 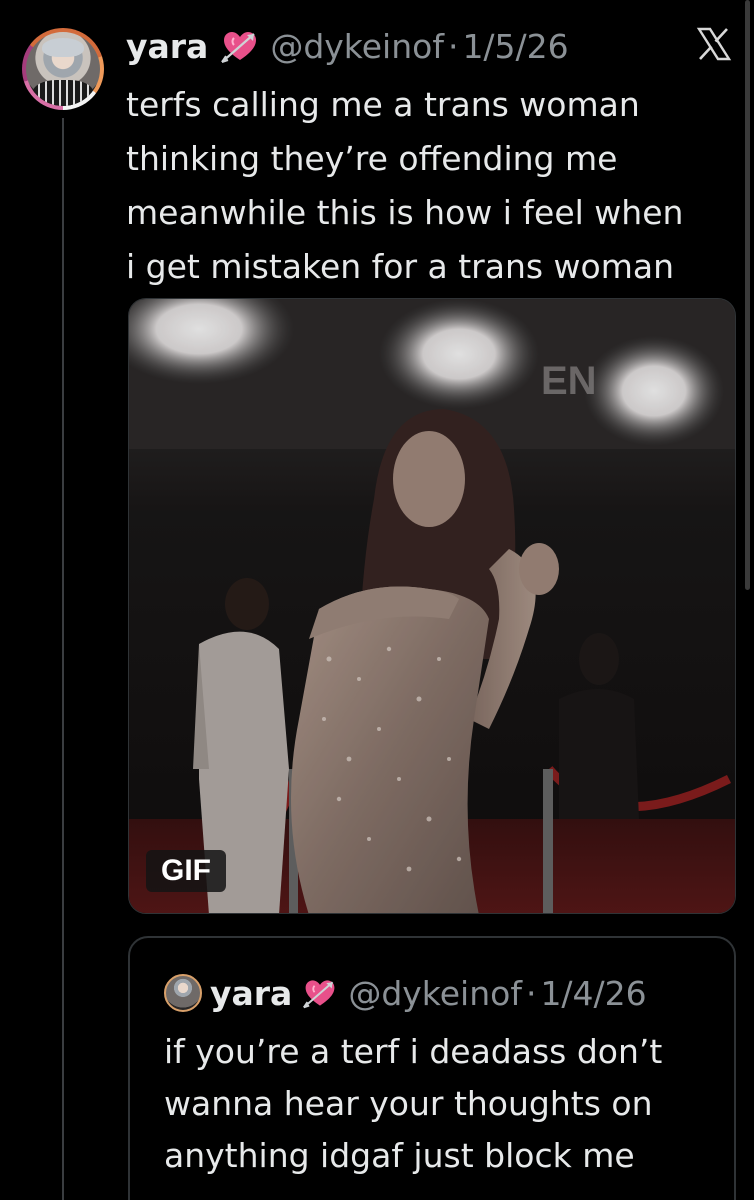 I want to click on post-text-line: meanwhile this is how i feel when, so click(x=405, y=212).